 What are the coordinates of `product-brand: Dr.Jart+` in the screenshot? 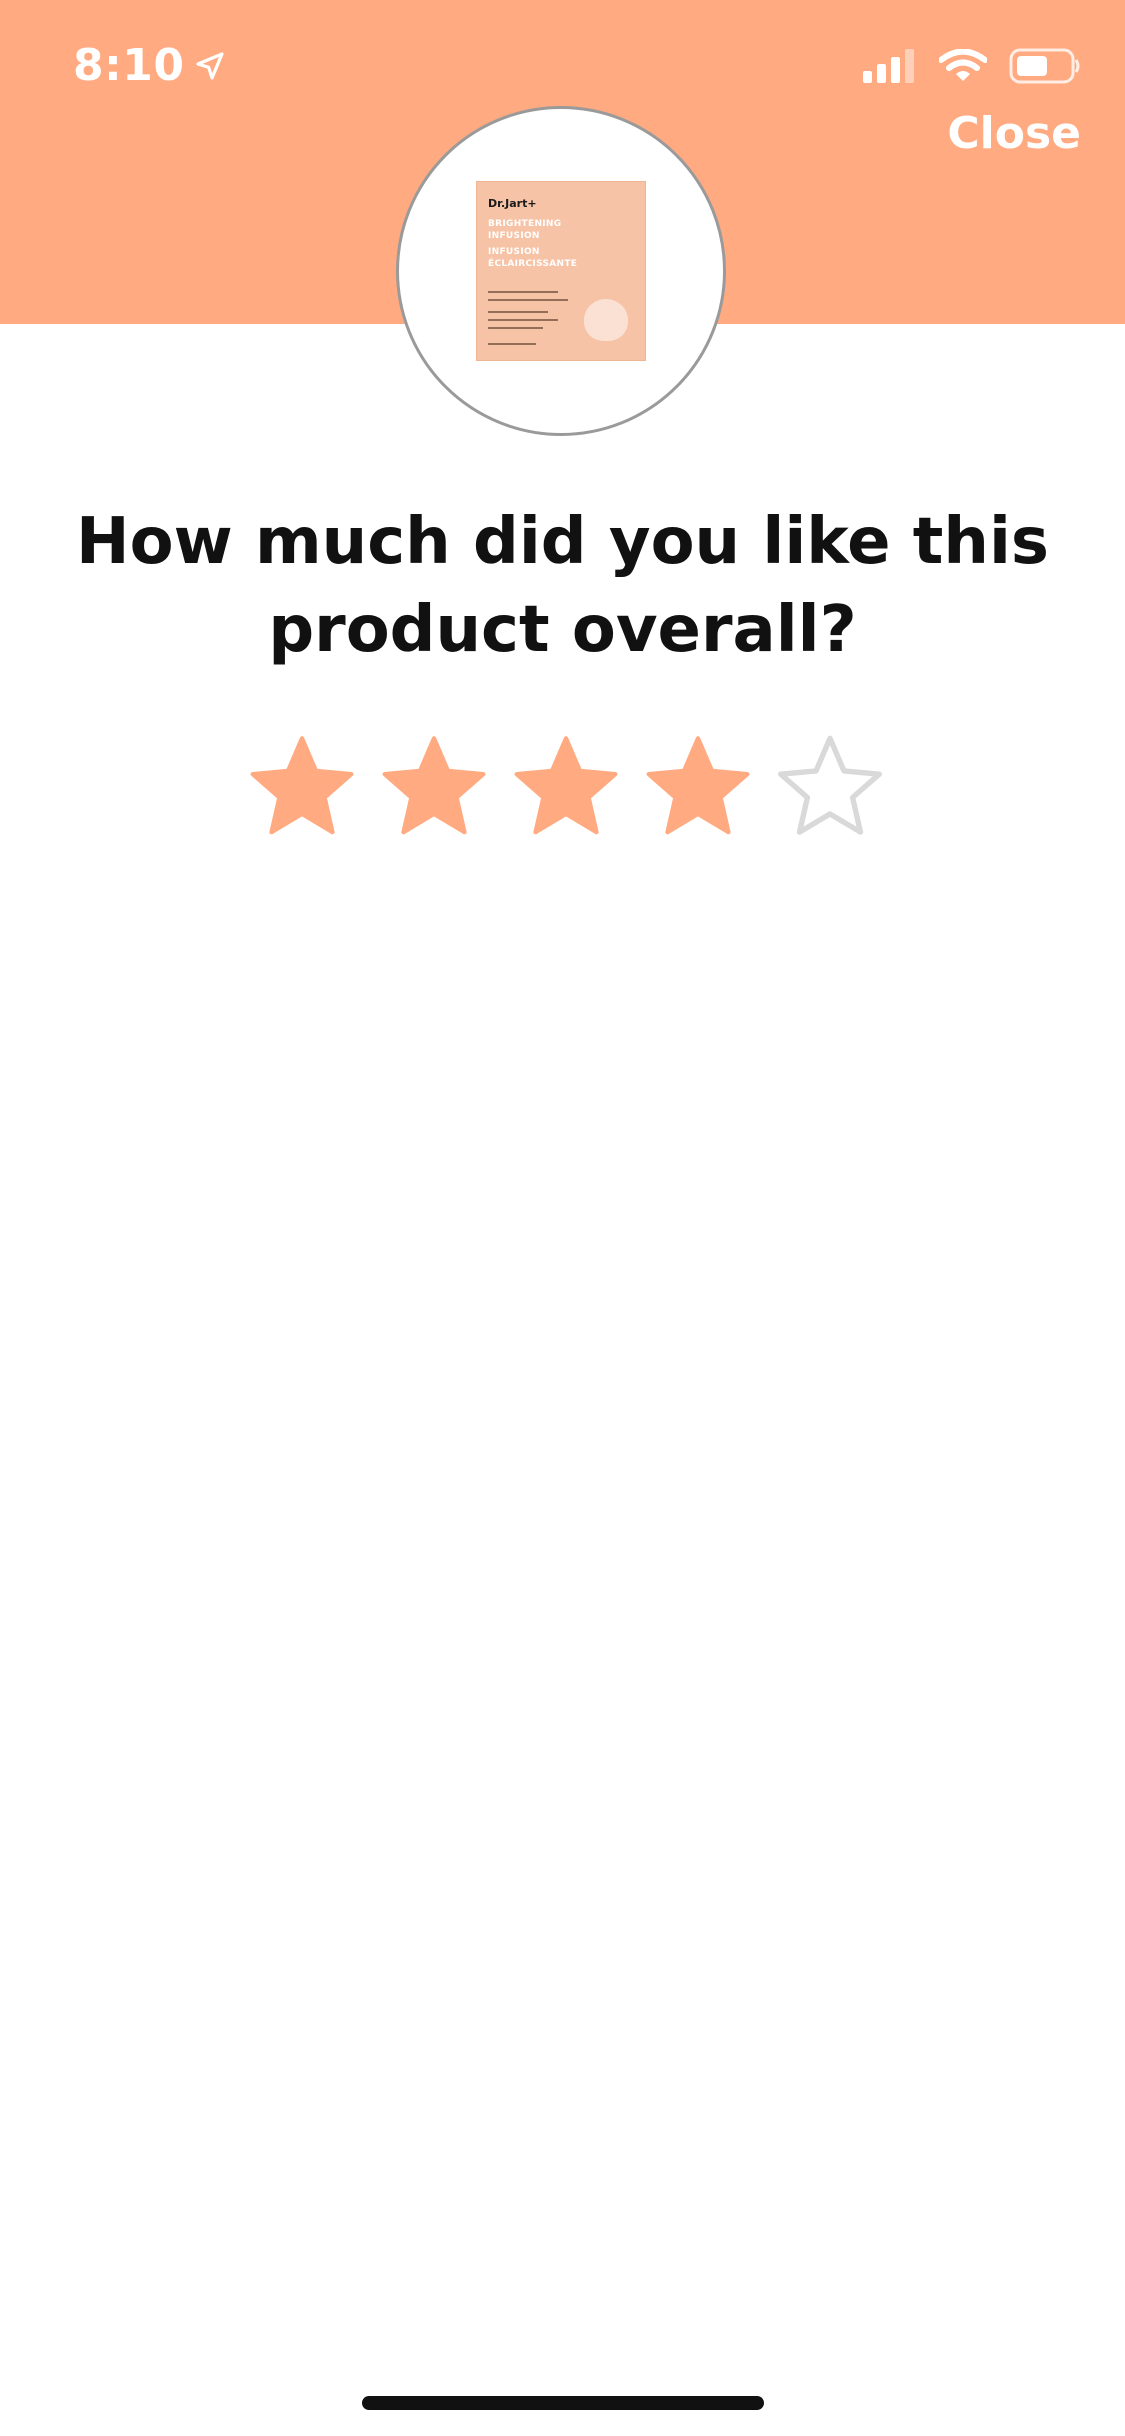 It's located at (512, 203).